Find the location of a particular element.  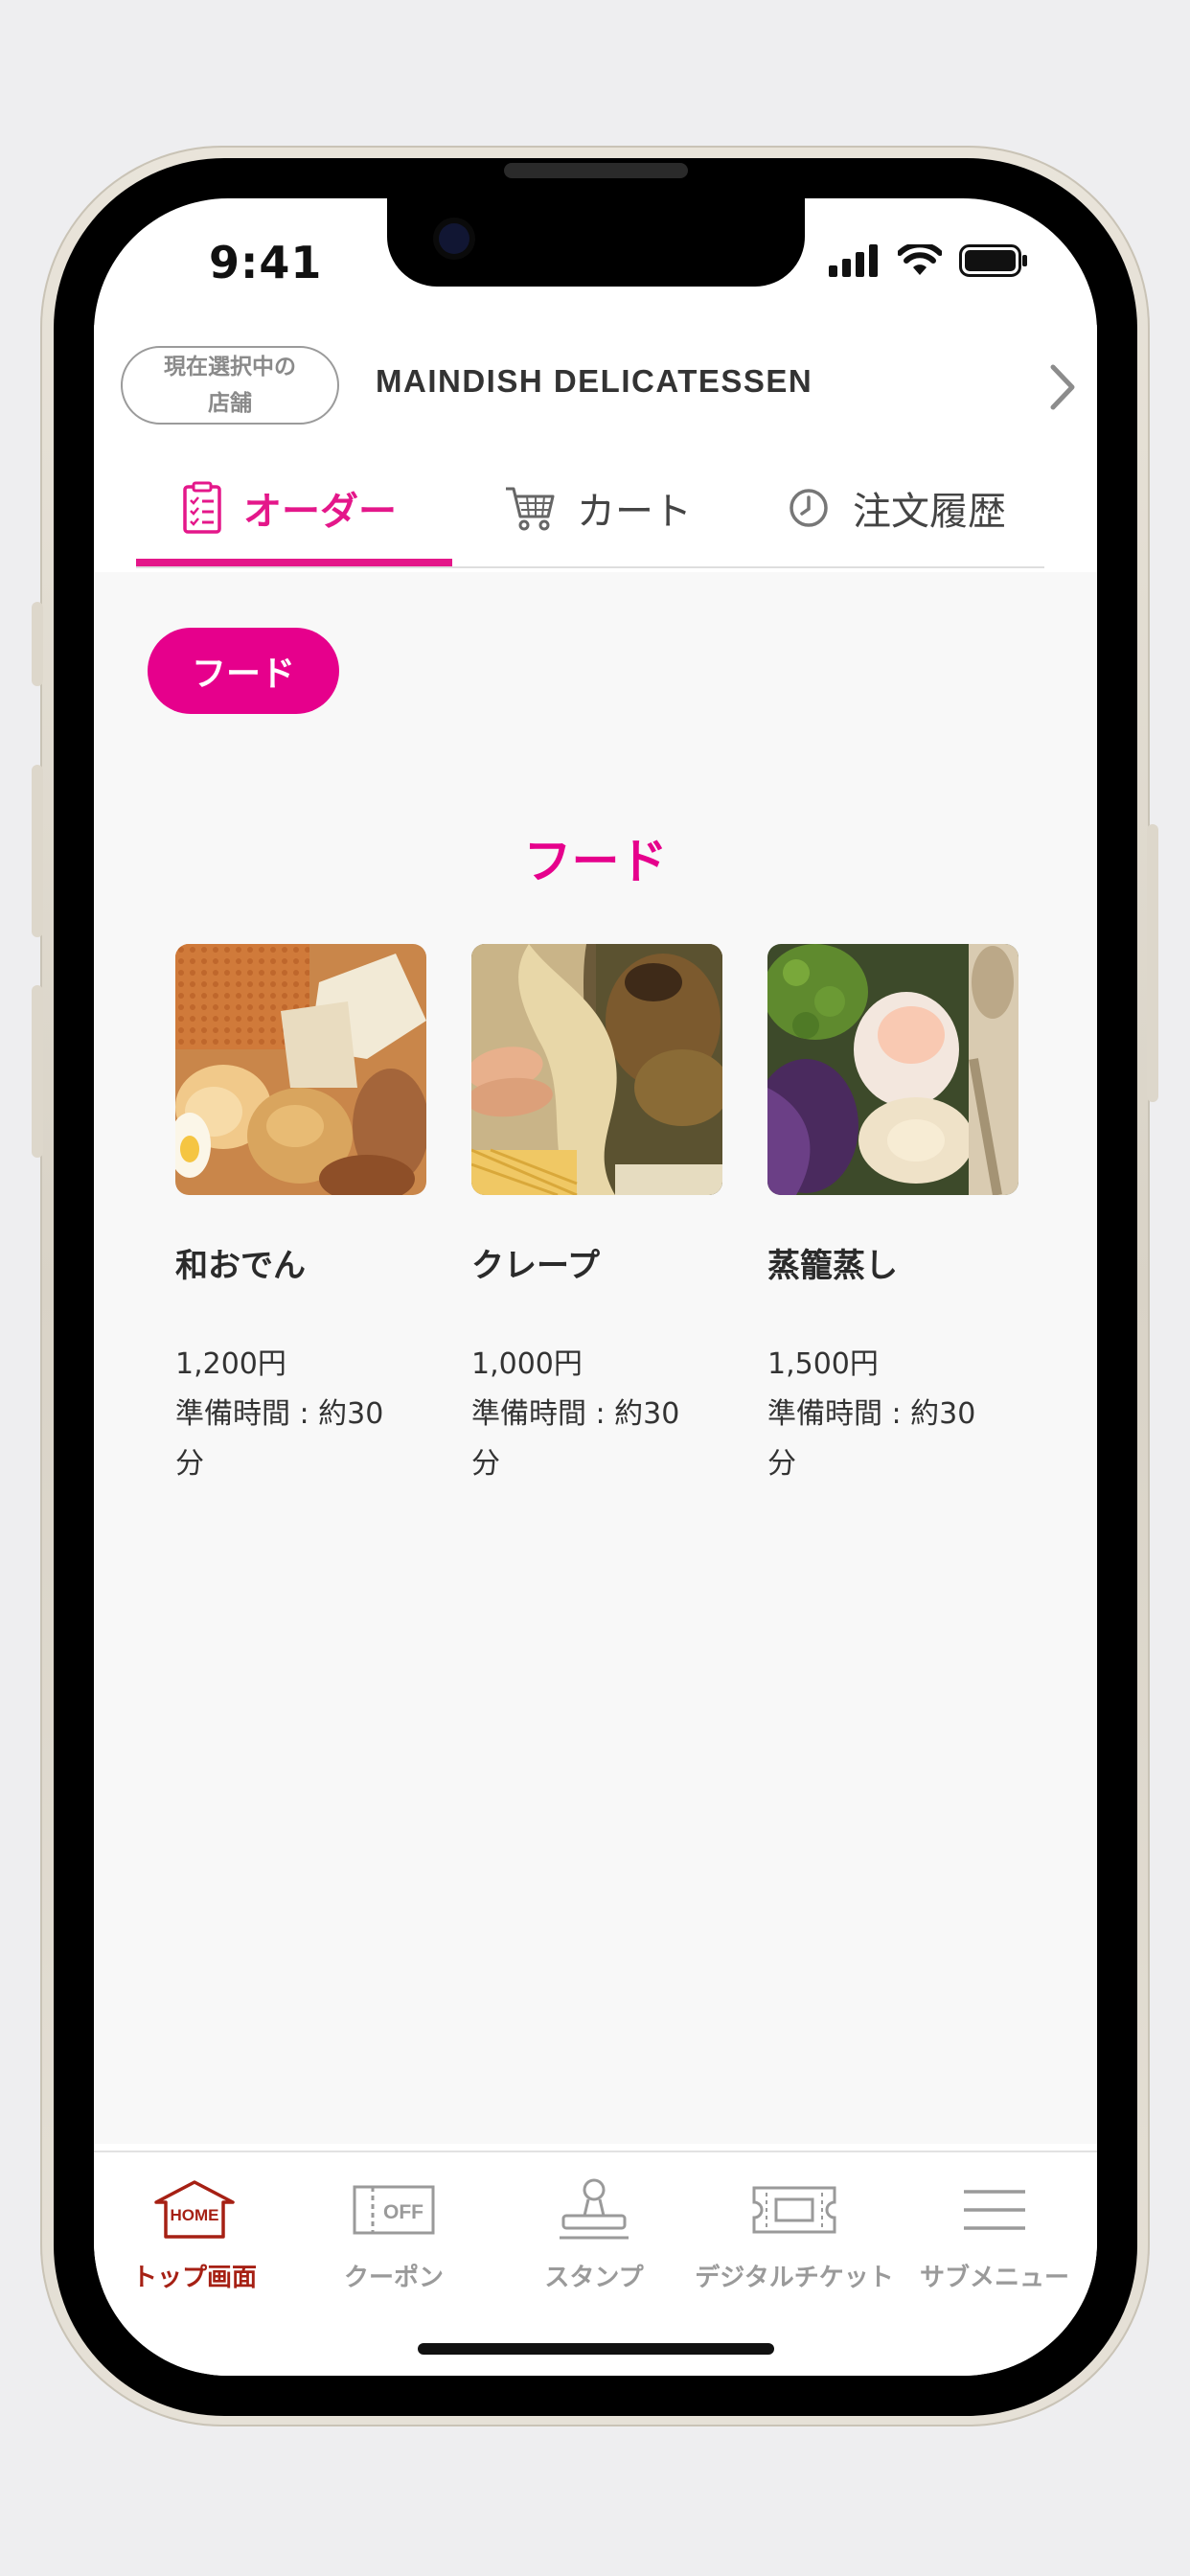

signal-icon is located at coordinates (854, 260).